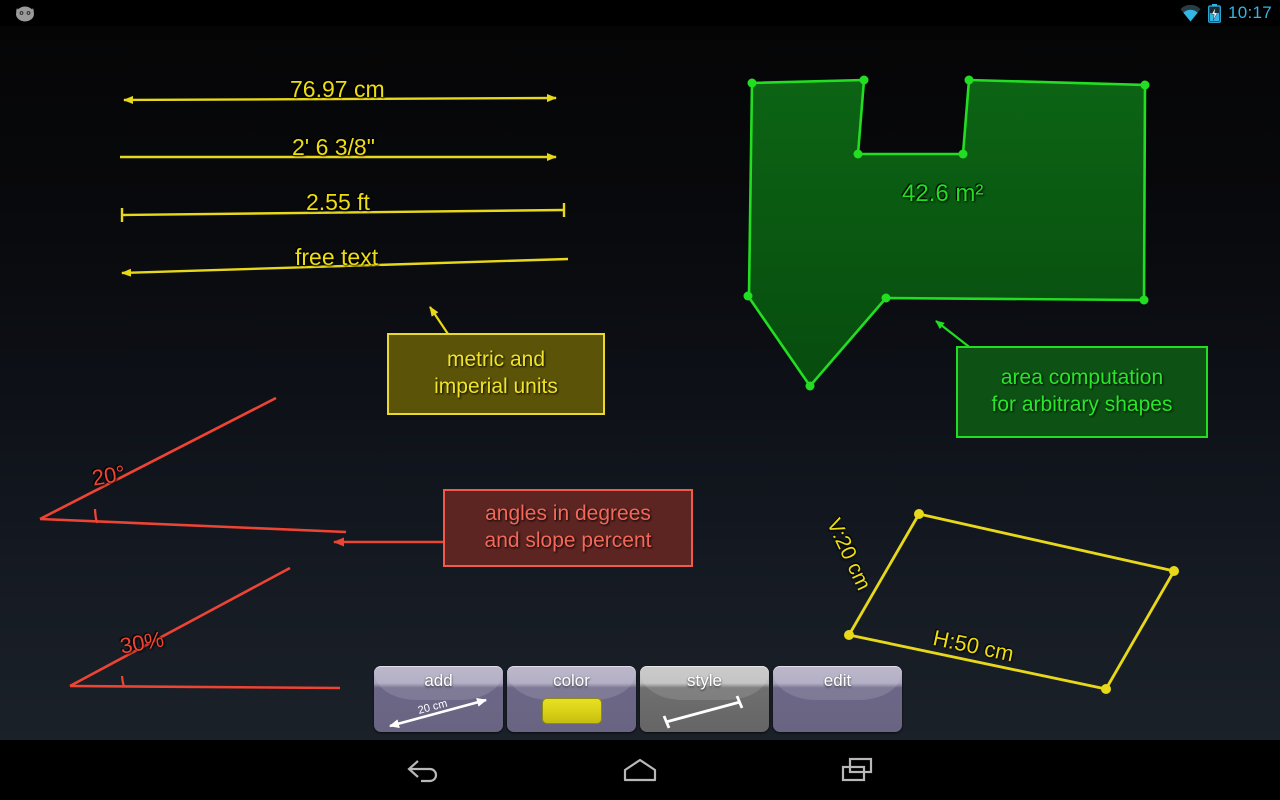 This screenshot has width=1280, height=800. Describe the element at coordinates (703, 712) in the screenshot. I see `line-style-icon` at that location.